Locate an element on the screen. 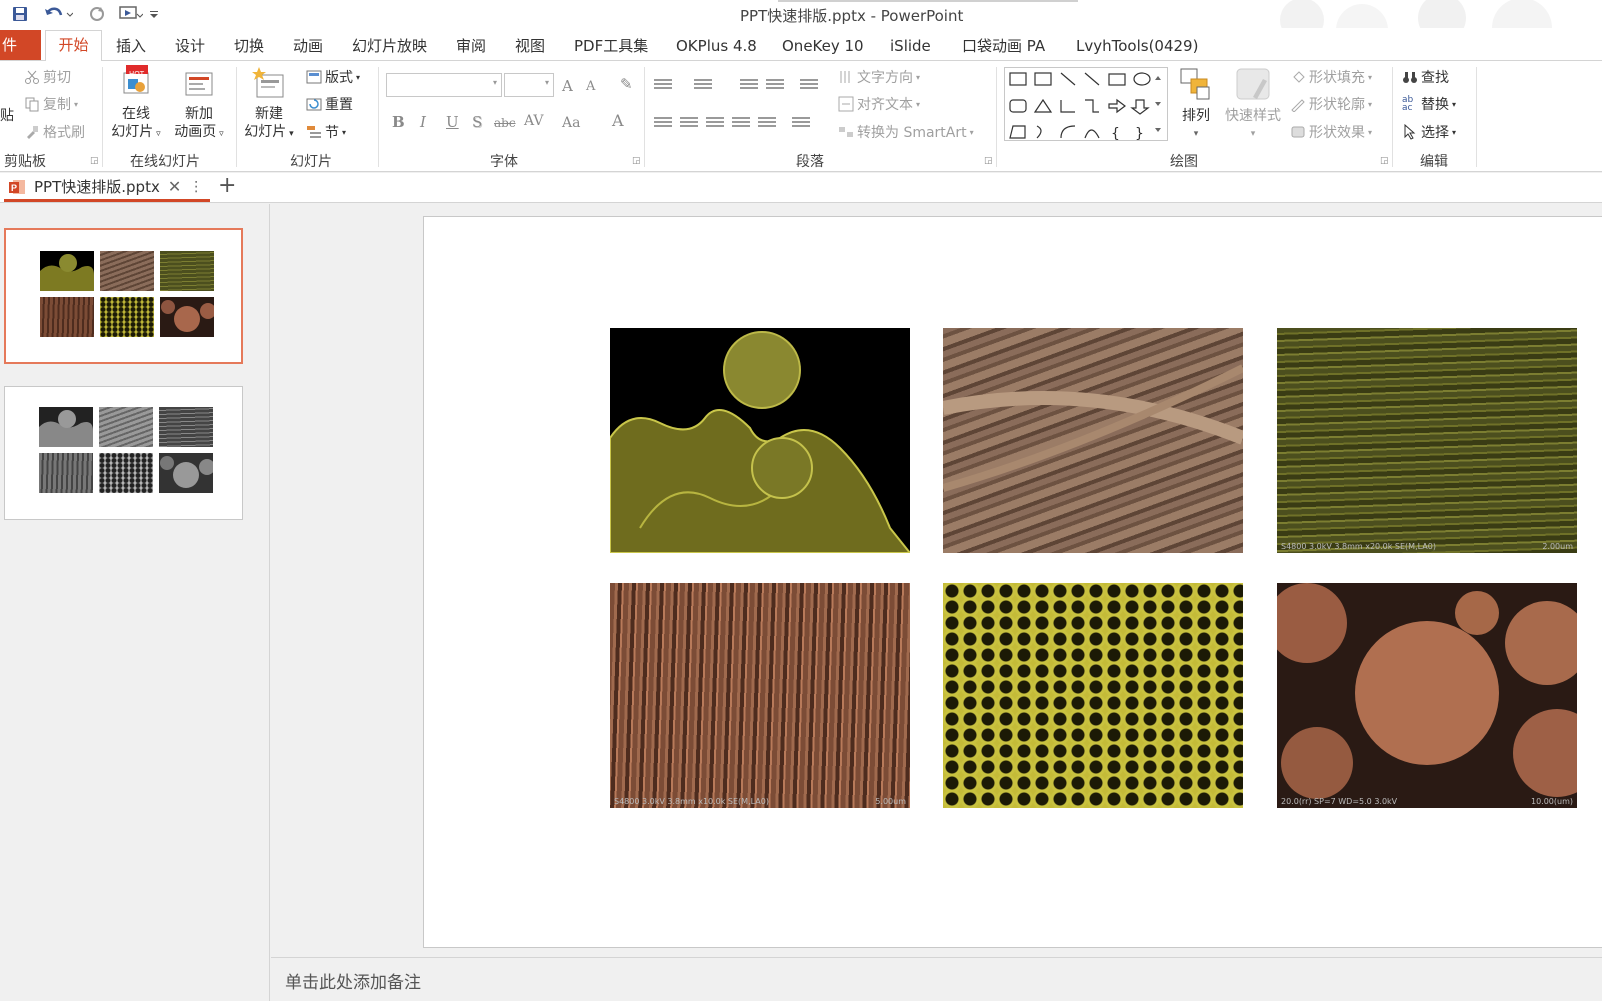 The image size is (1602, 1001). italic-button: I is located at coordinates (423, 122).